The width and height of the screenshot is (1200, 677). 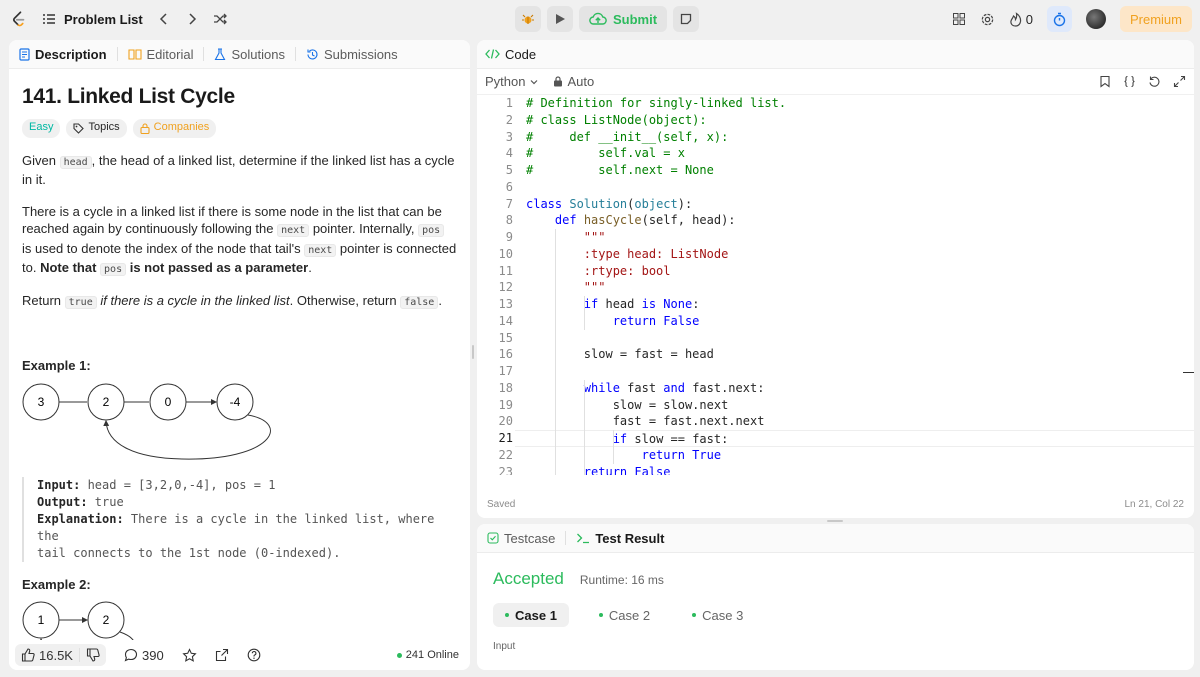 What do you see at coordinates (220, 19) in the screenshot?
I see `shuffle-icon` at bounding box center [220, 19].